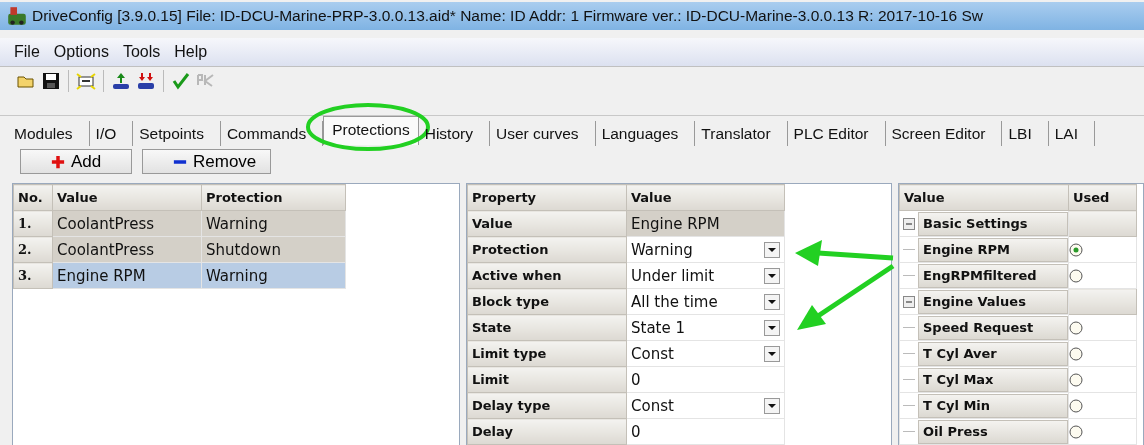  What do you see at coordinates (51, 81) in the screenshot?
I see `save-icon` at bounding box center [51, 81].